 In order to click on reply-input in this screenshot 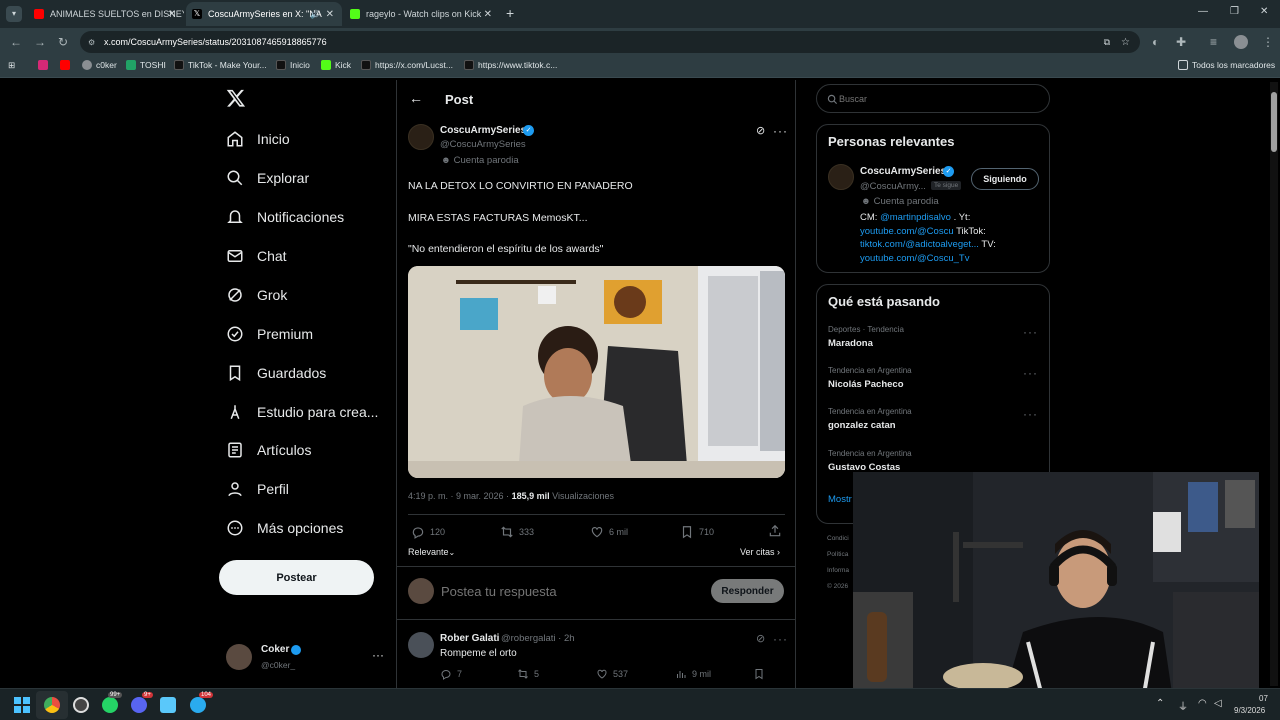, I will do `click(566, 591)`.